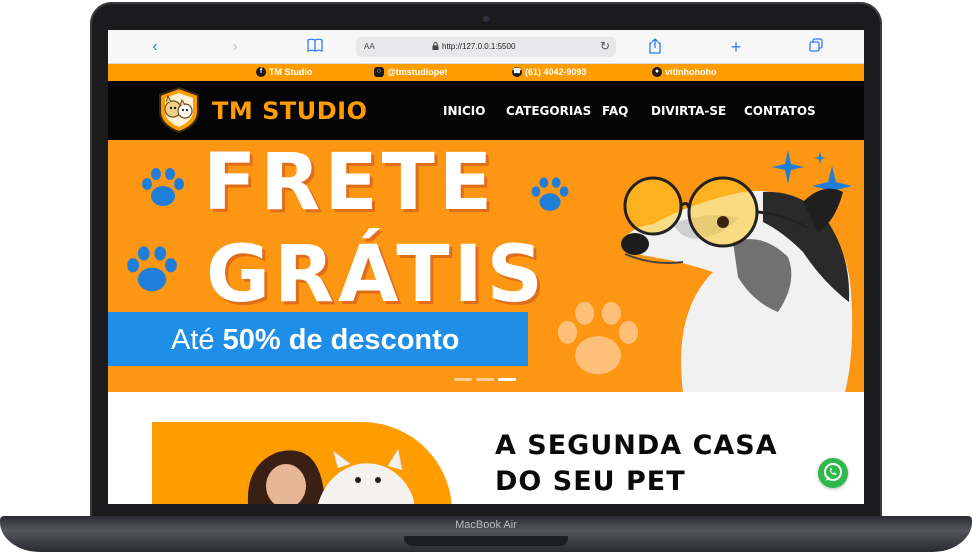 Image resolution: width=972 pixels, height=558 pixels. I want to click on nav-link-contatos: CONTATOS, so click(780, 111).